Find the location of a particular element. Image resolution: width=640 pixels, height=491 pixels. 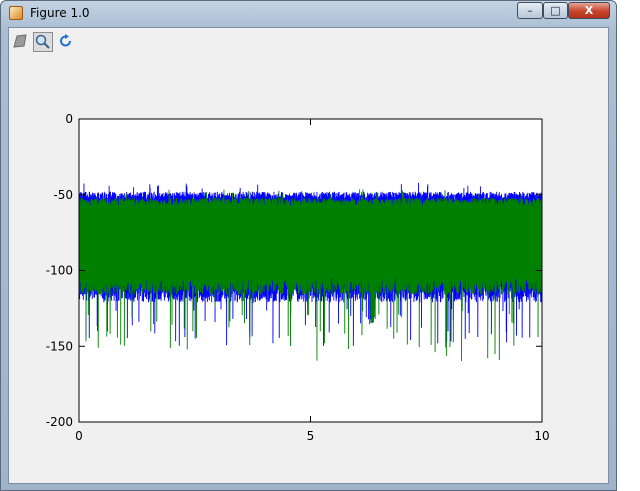

x-tick-label: 0 is located at coordinates (79, 436).